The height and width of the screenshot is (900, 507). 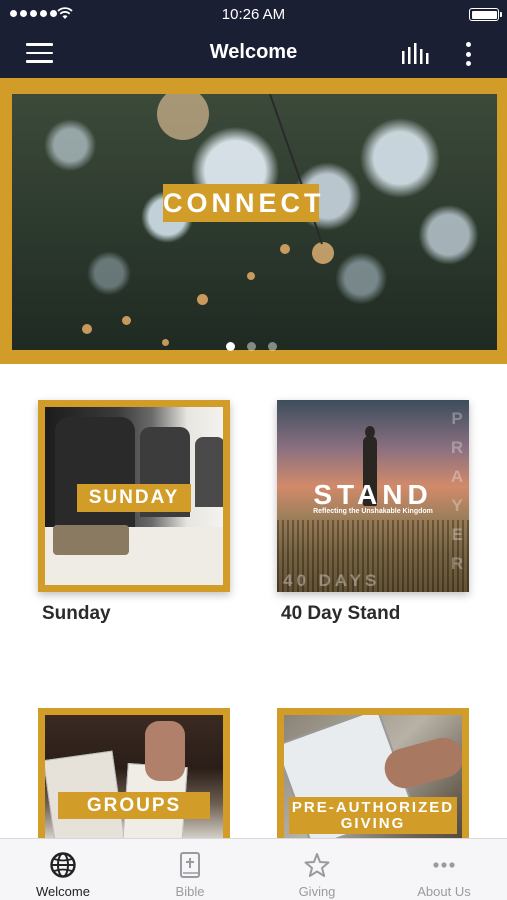 I want to click on battery-icon, so click(x=485, y=14).